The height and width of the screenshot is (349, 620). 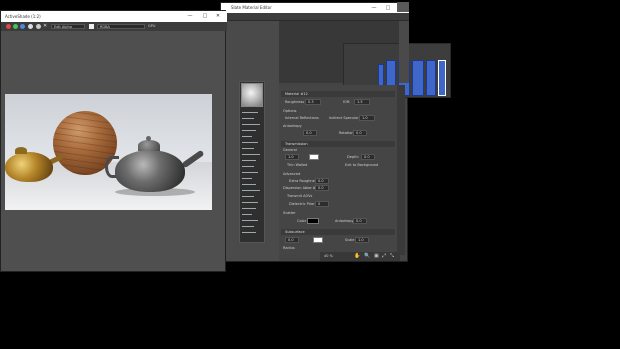 What do you see at coordinates (252, 95) in the screenshot?
I see `material-preview-swatch` at bounding box center [252, 95].